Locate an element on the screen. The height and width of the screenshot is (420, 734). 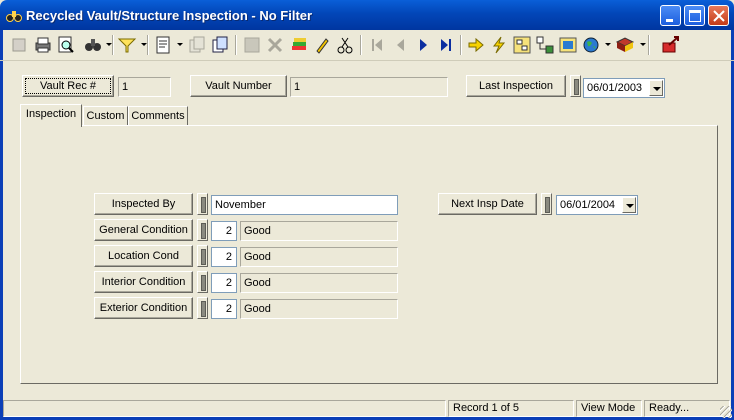
book-icon is located at coordinates (625, 44).